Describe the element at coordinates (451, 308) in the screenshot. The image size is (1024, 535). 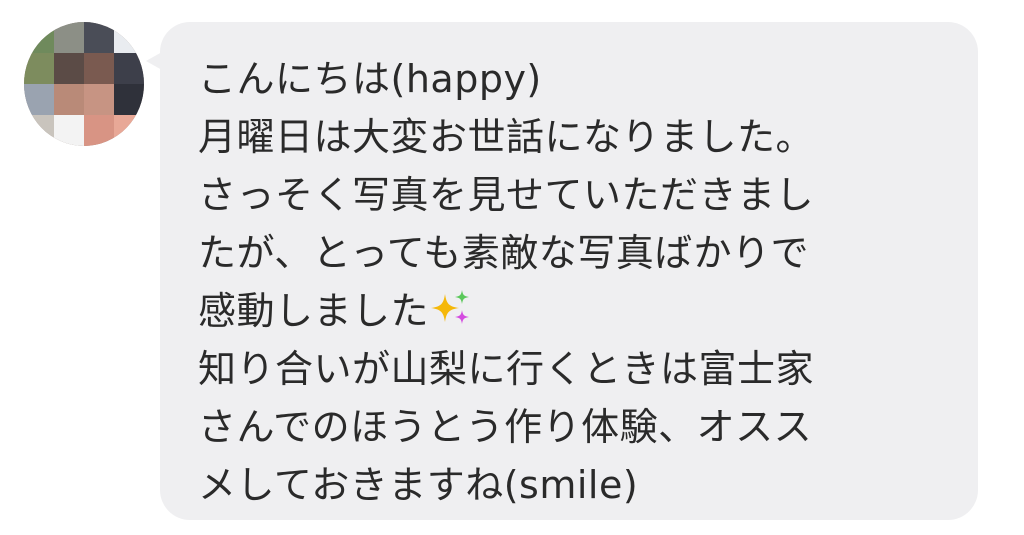
I see `sparkles-icon` at that location.